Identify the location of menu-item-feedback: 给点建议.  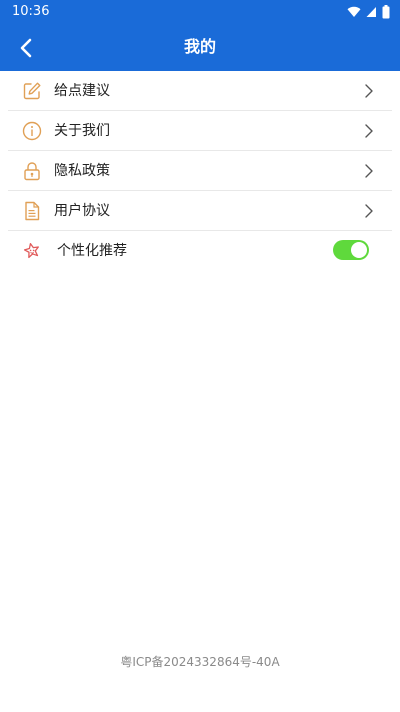
(200, 91).